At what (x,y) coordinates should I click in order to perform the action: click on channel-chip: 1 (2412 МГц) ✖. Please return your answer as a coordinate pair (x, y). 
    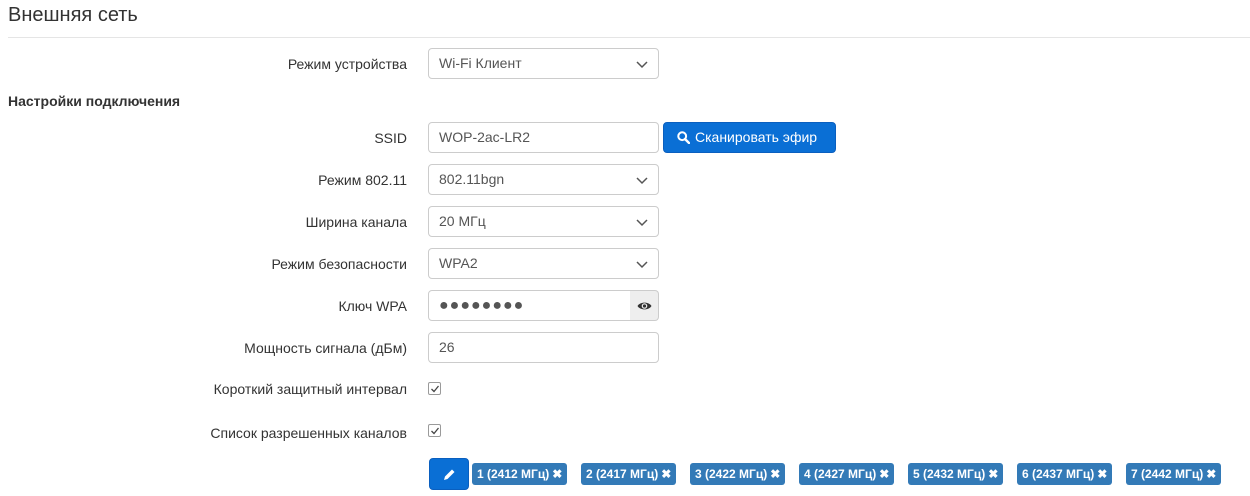
    Looking at the image, I should click on (520, 474).